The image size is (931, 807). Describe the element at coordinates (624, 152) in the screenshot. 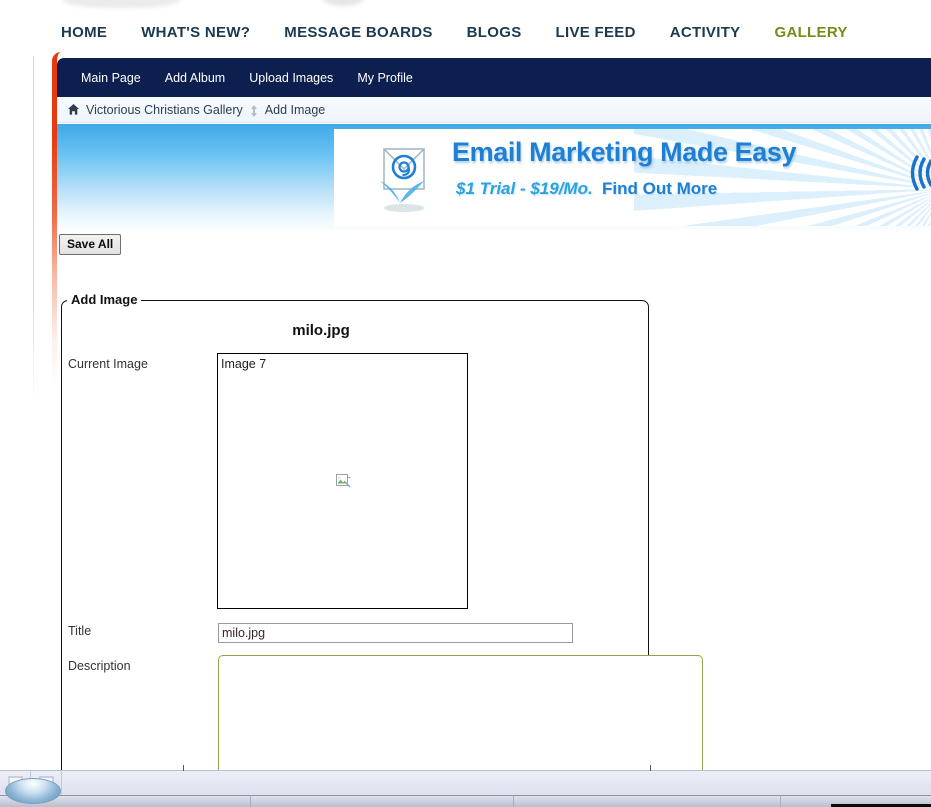

I see `advertisement-headline: Email Marketing Made Easy` at that location.